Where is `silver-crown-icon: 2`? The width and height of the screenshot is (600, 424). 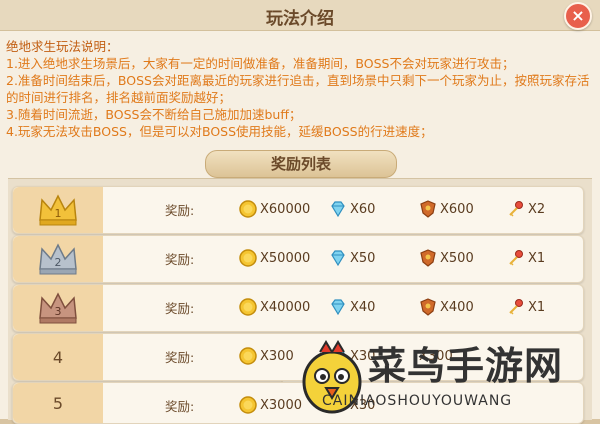 silver-crown-icon: 2 is located at coordinates (58, 259).